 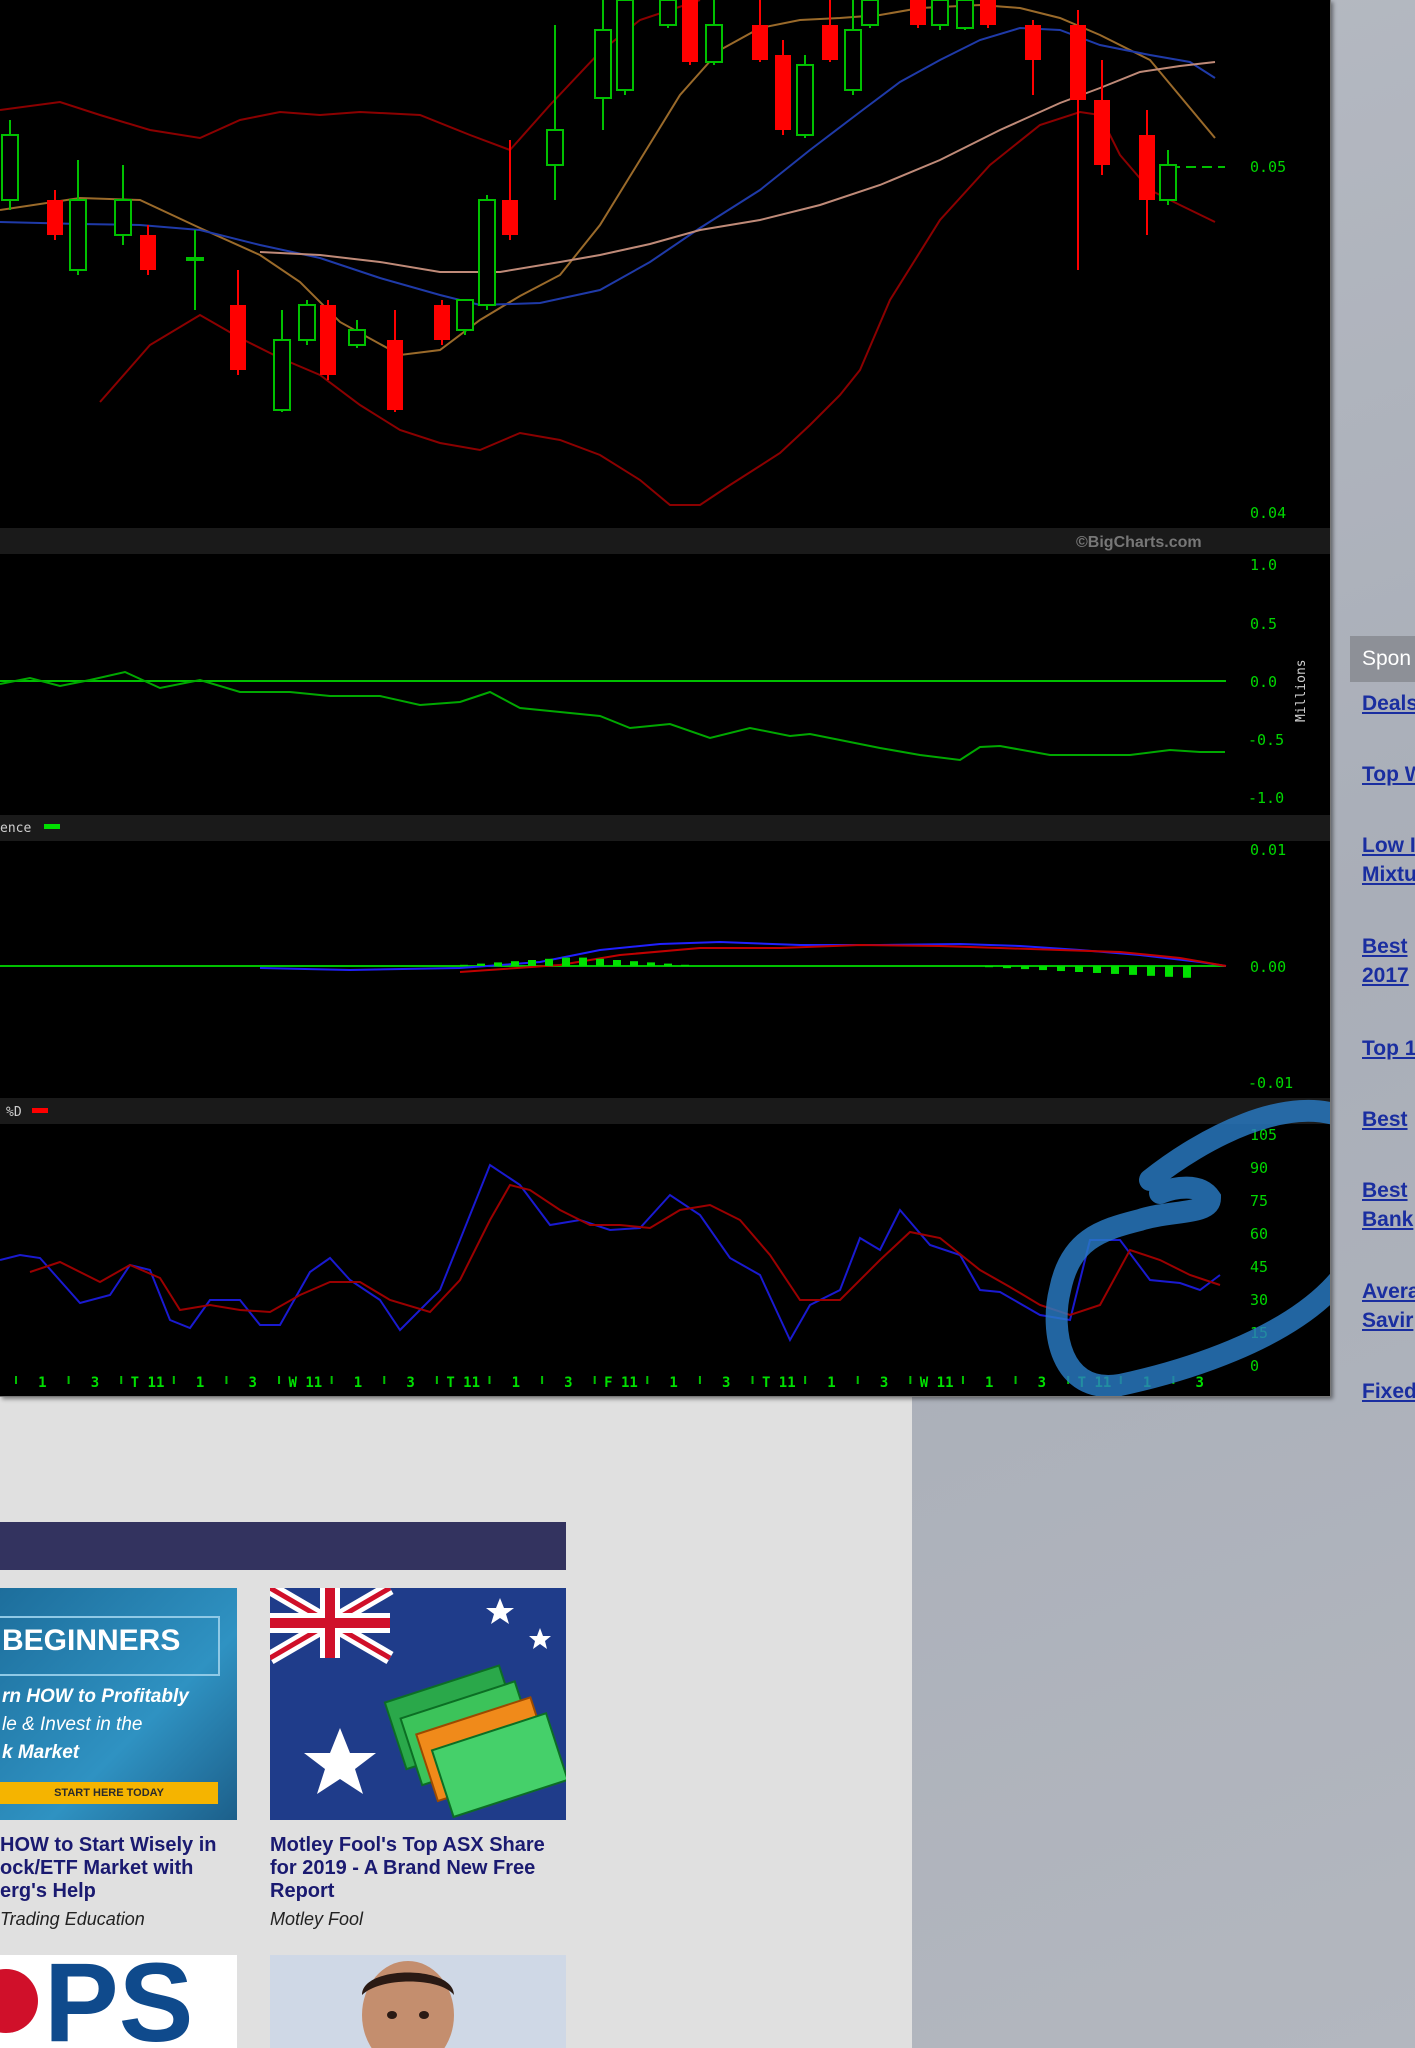 What do you see at coordinates (1259, 1201) in the screenshot?
I see `stoch-tick-75: 75` at bounding box center [1259, 1201].